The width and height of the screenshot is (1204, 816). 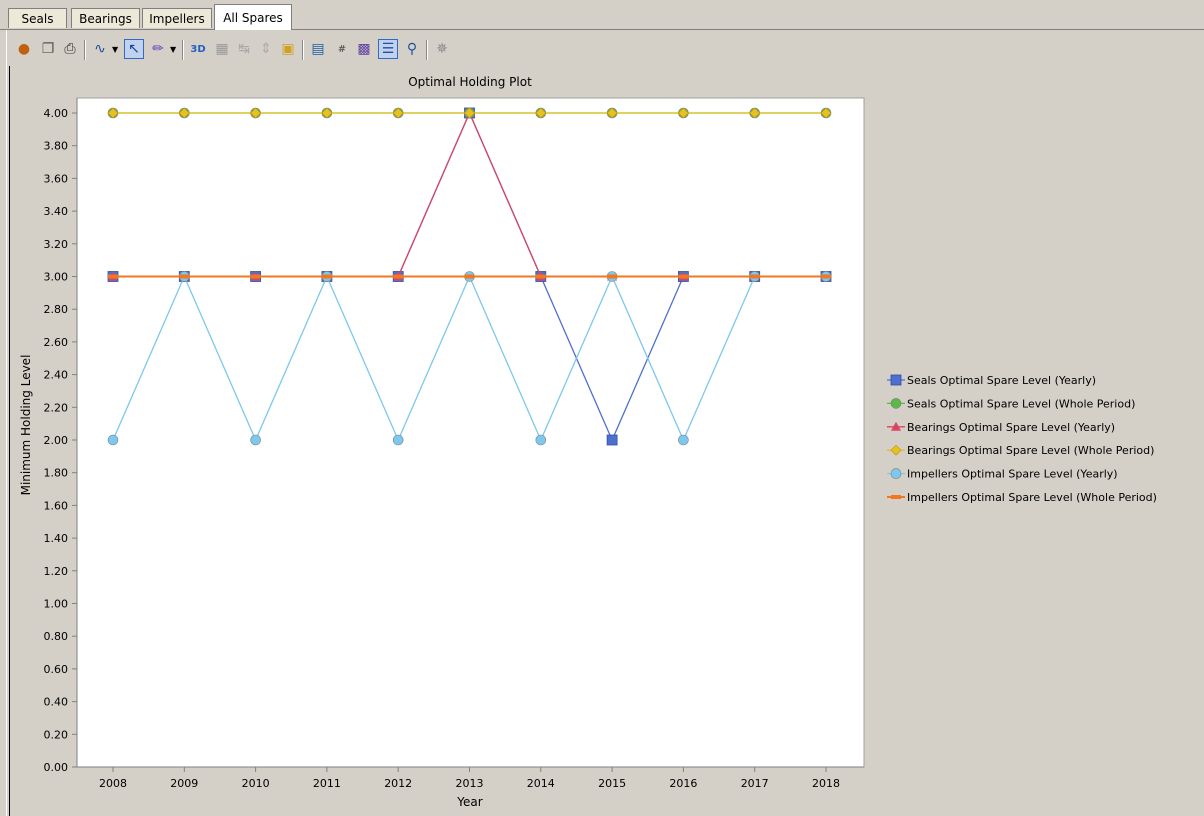 What do you see at coordinates (398, 783) in the screenshot?
I see `x-tick-label: 2012` at bounding box center [398, 783].